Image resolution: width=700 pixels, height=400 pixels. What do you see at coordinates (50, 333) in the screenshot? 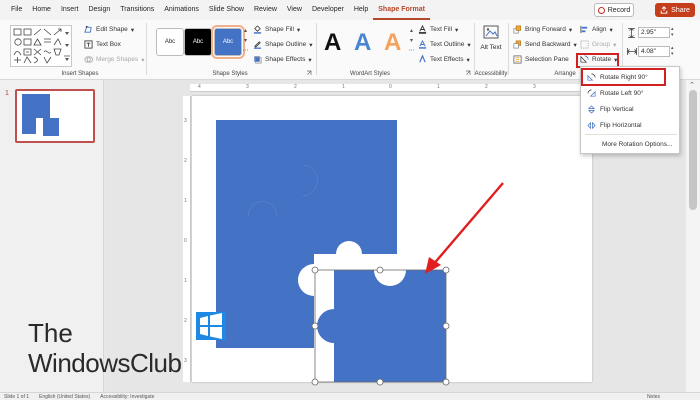
I see `watermark-line1: The` at bounding box center [50, 333].